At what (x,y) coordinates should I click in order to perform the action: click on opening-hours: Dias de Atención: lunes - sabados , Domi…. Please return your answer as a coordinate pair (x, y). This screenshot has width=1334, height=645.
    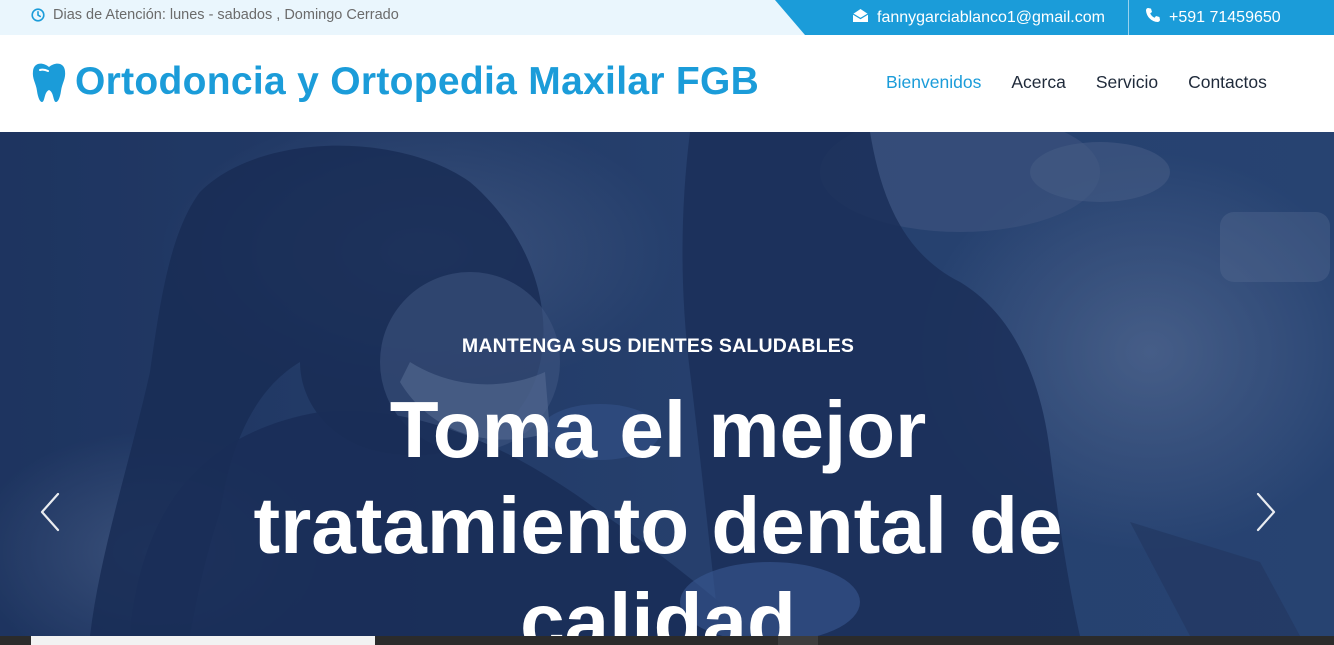
    Looking at the image, I should click on (215, 14).